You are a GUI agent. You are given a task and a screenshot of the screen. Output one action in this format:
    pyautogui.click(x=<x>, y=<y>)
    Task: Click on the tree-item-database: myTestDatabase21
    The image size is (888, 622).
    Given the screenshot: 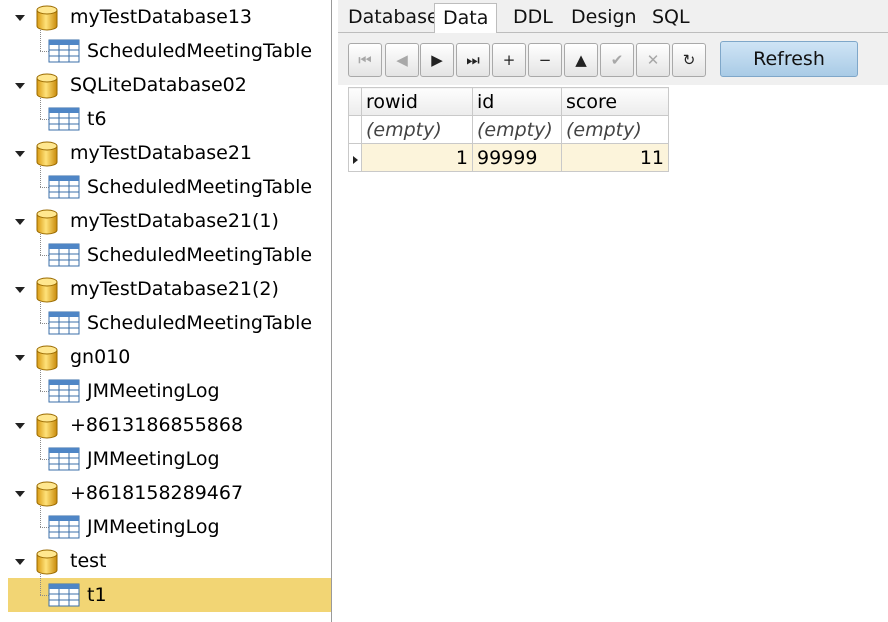 What is the action you would take?
    pyautogui.click(x=165, y=153)
    